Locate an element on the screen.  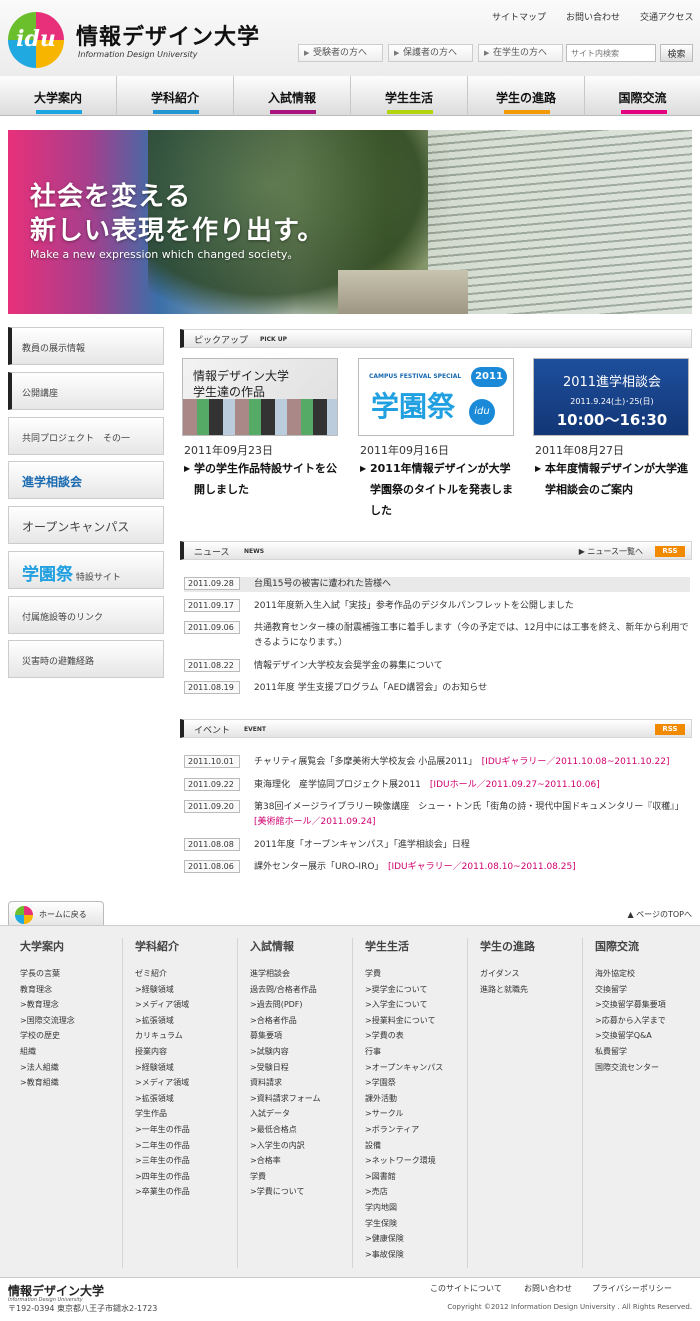
audience-button-applicants: ▶ 受験者の方へ is located at coordinates (340, 53).